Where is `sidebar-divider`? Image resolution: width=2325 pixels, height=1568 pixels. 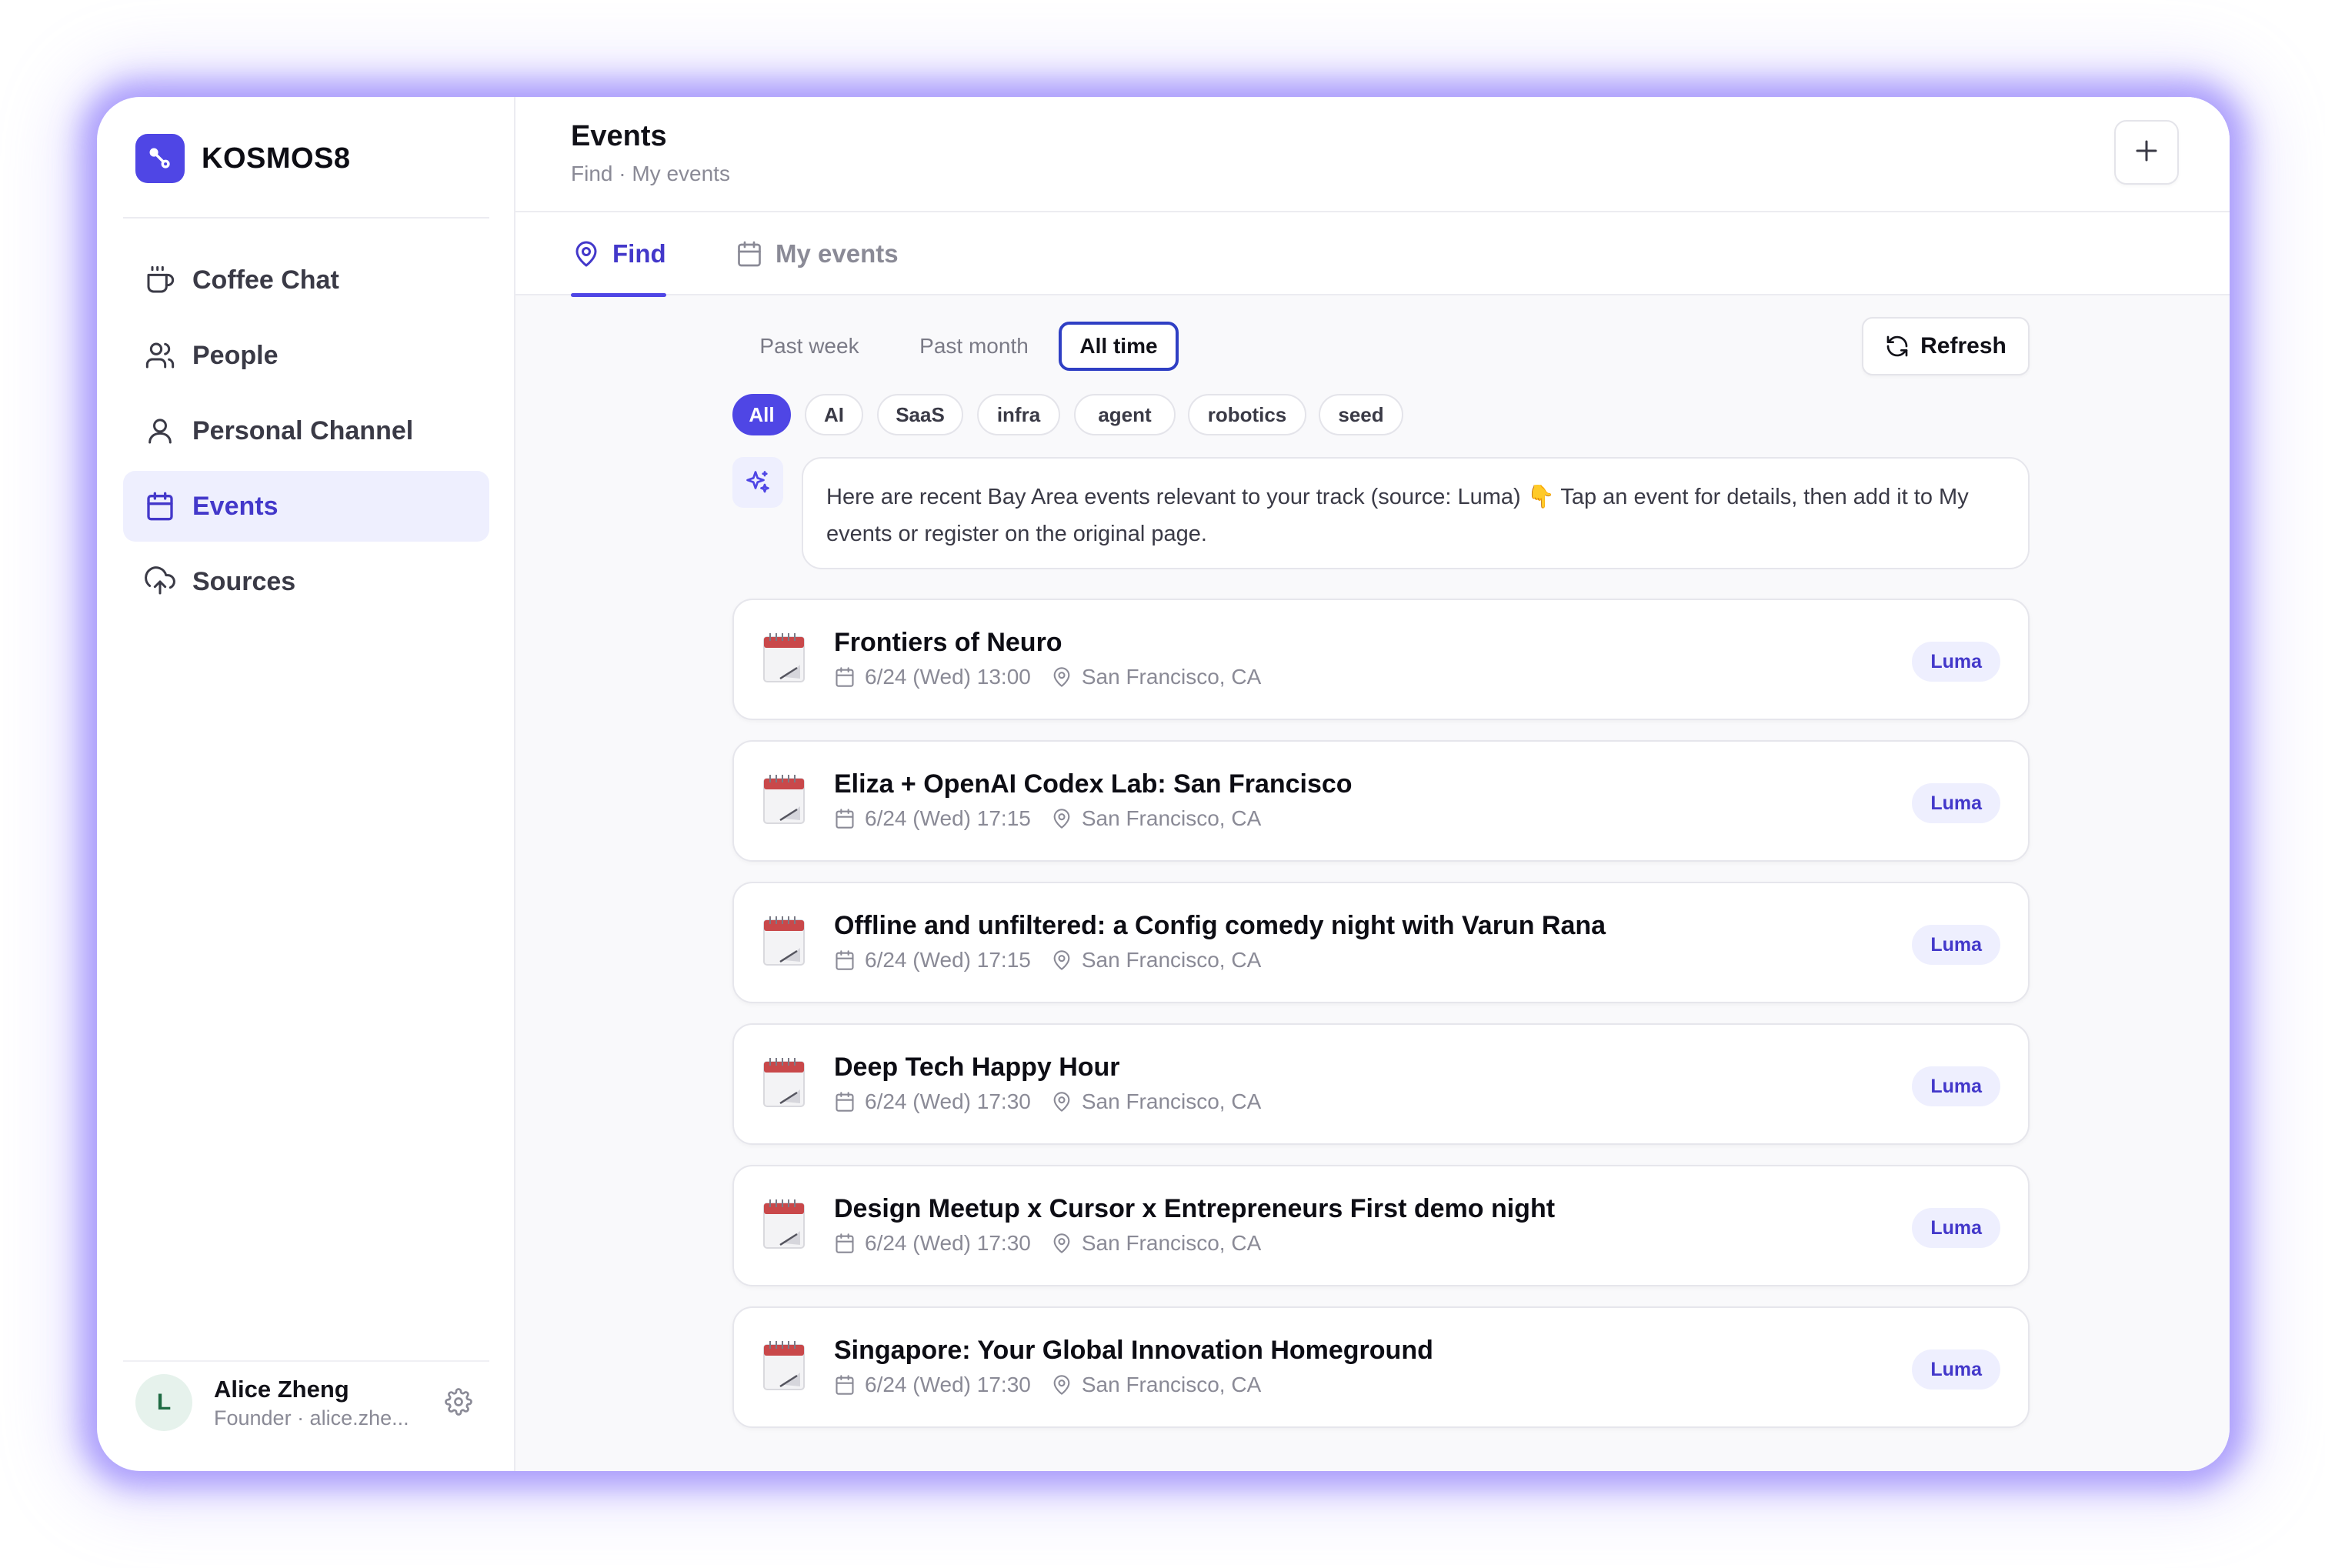 sidebar-divider is located at coordinates (306, 218).